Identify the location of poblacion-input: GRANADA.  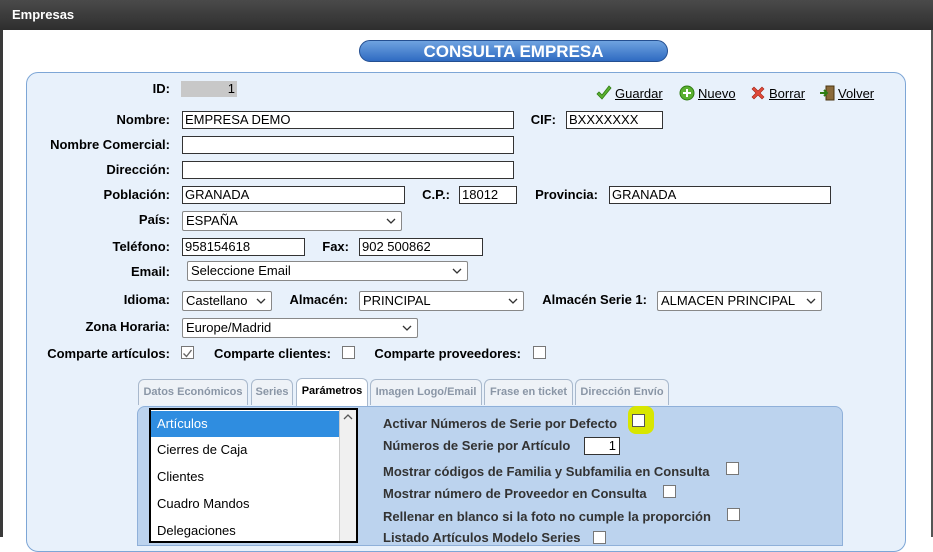
(293, 195).